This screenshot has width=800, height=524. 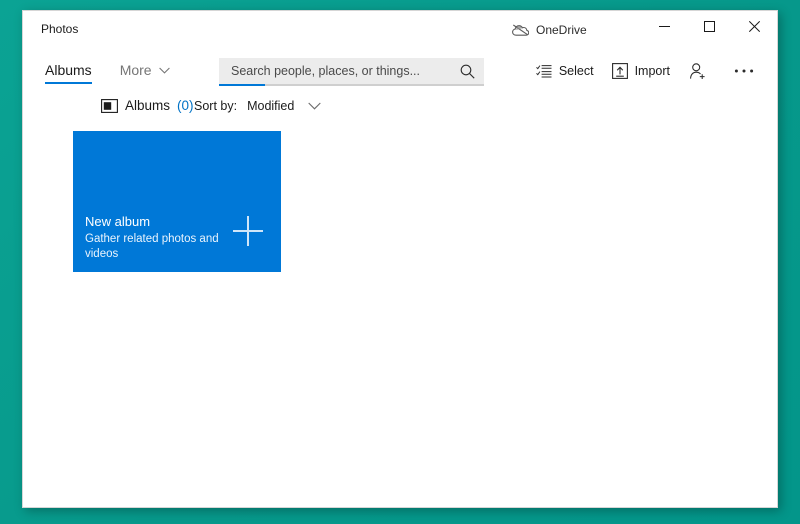 I want to click on tab-albums: Albums, so click(x=68, y=70).